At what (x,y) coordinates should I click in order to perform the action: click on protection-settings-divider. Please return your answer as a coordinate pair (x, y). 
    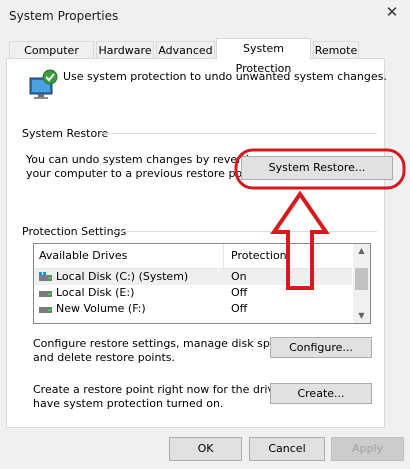
    Looking at the image, I should click on (245, 231).